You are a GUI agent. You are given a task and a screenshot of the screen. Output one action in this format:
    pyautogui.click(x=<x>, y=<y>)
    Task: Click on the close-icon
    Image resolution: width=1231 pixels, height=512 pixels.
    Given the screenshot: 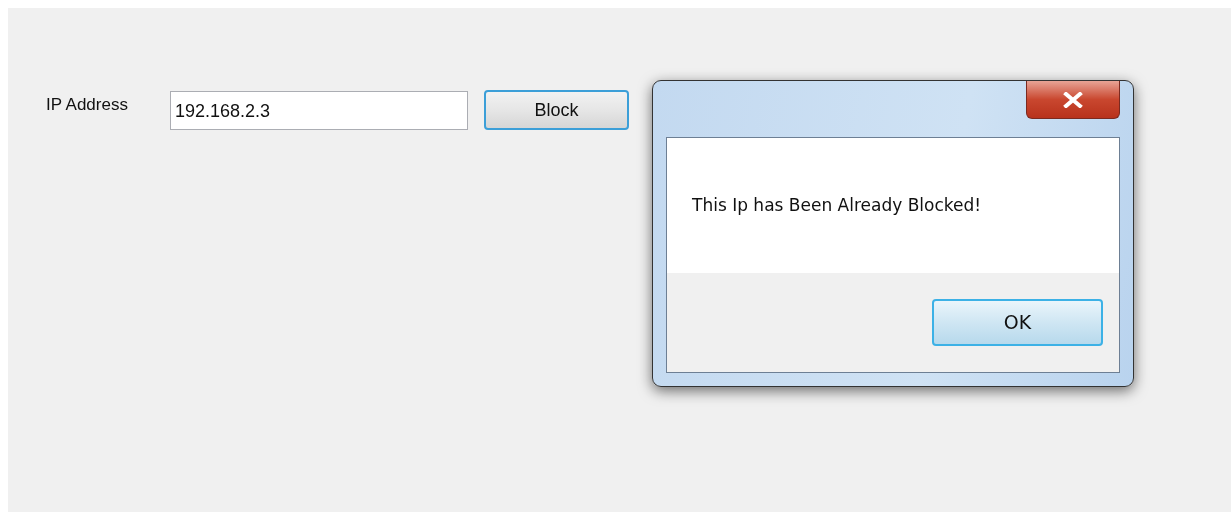 What is the action you would take?
    pyautogui.click(x=1073, y=99)
    